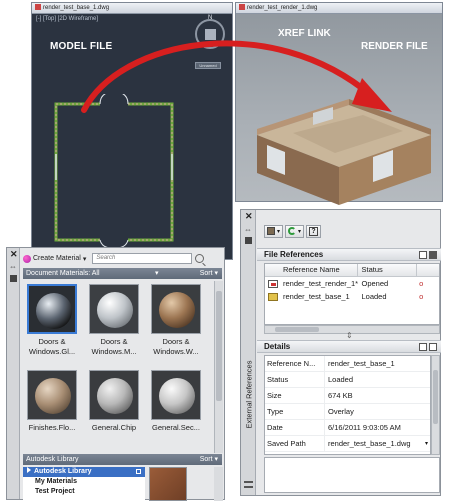 The height and width of the screenshot is (501, 450). I want to click on details-value: render_test_base_1.dwg ▾, so click(377, 443).